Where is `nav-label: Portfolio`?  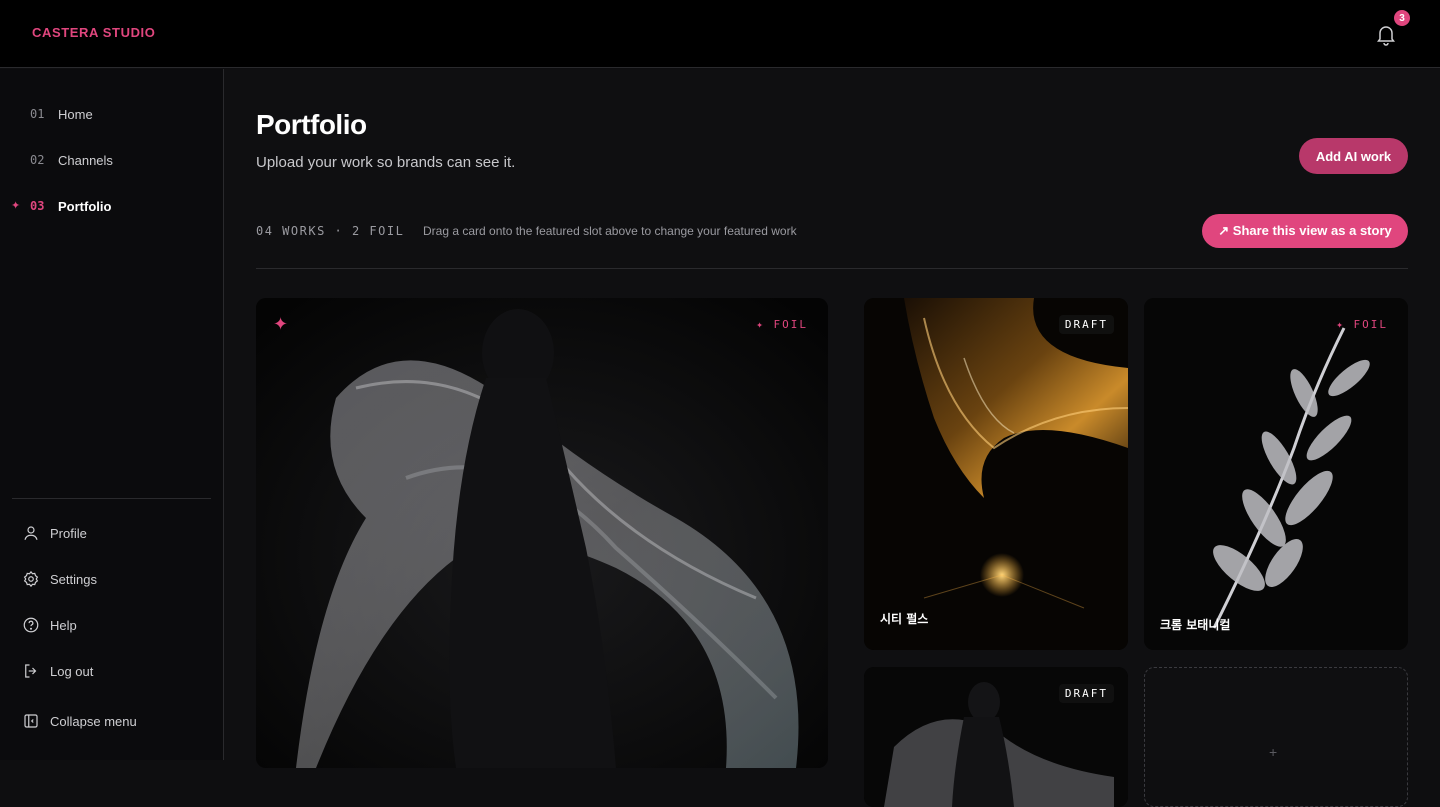 nav-label: Portfolio is located at coordinates (85, 206).